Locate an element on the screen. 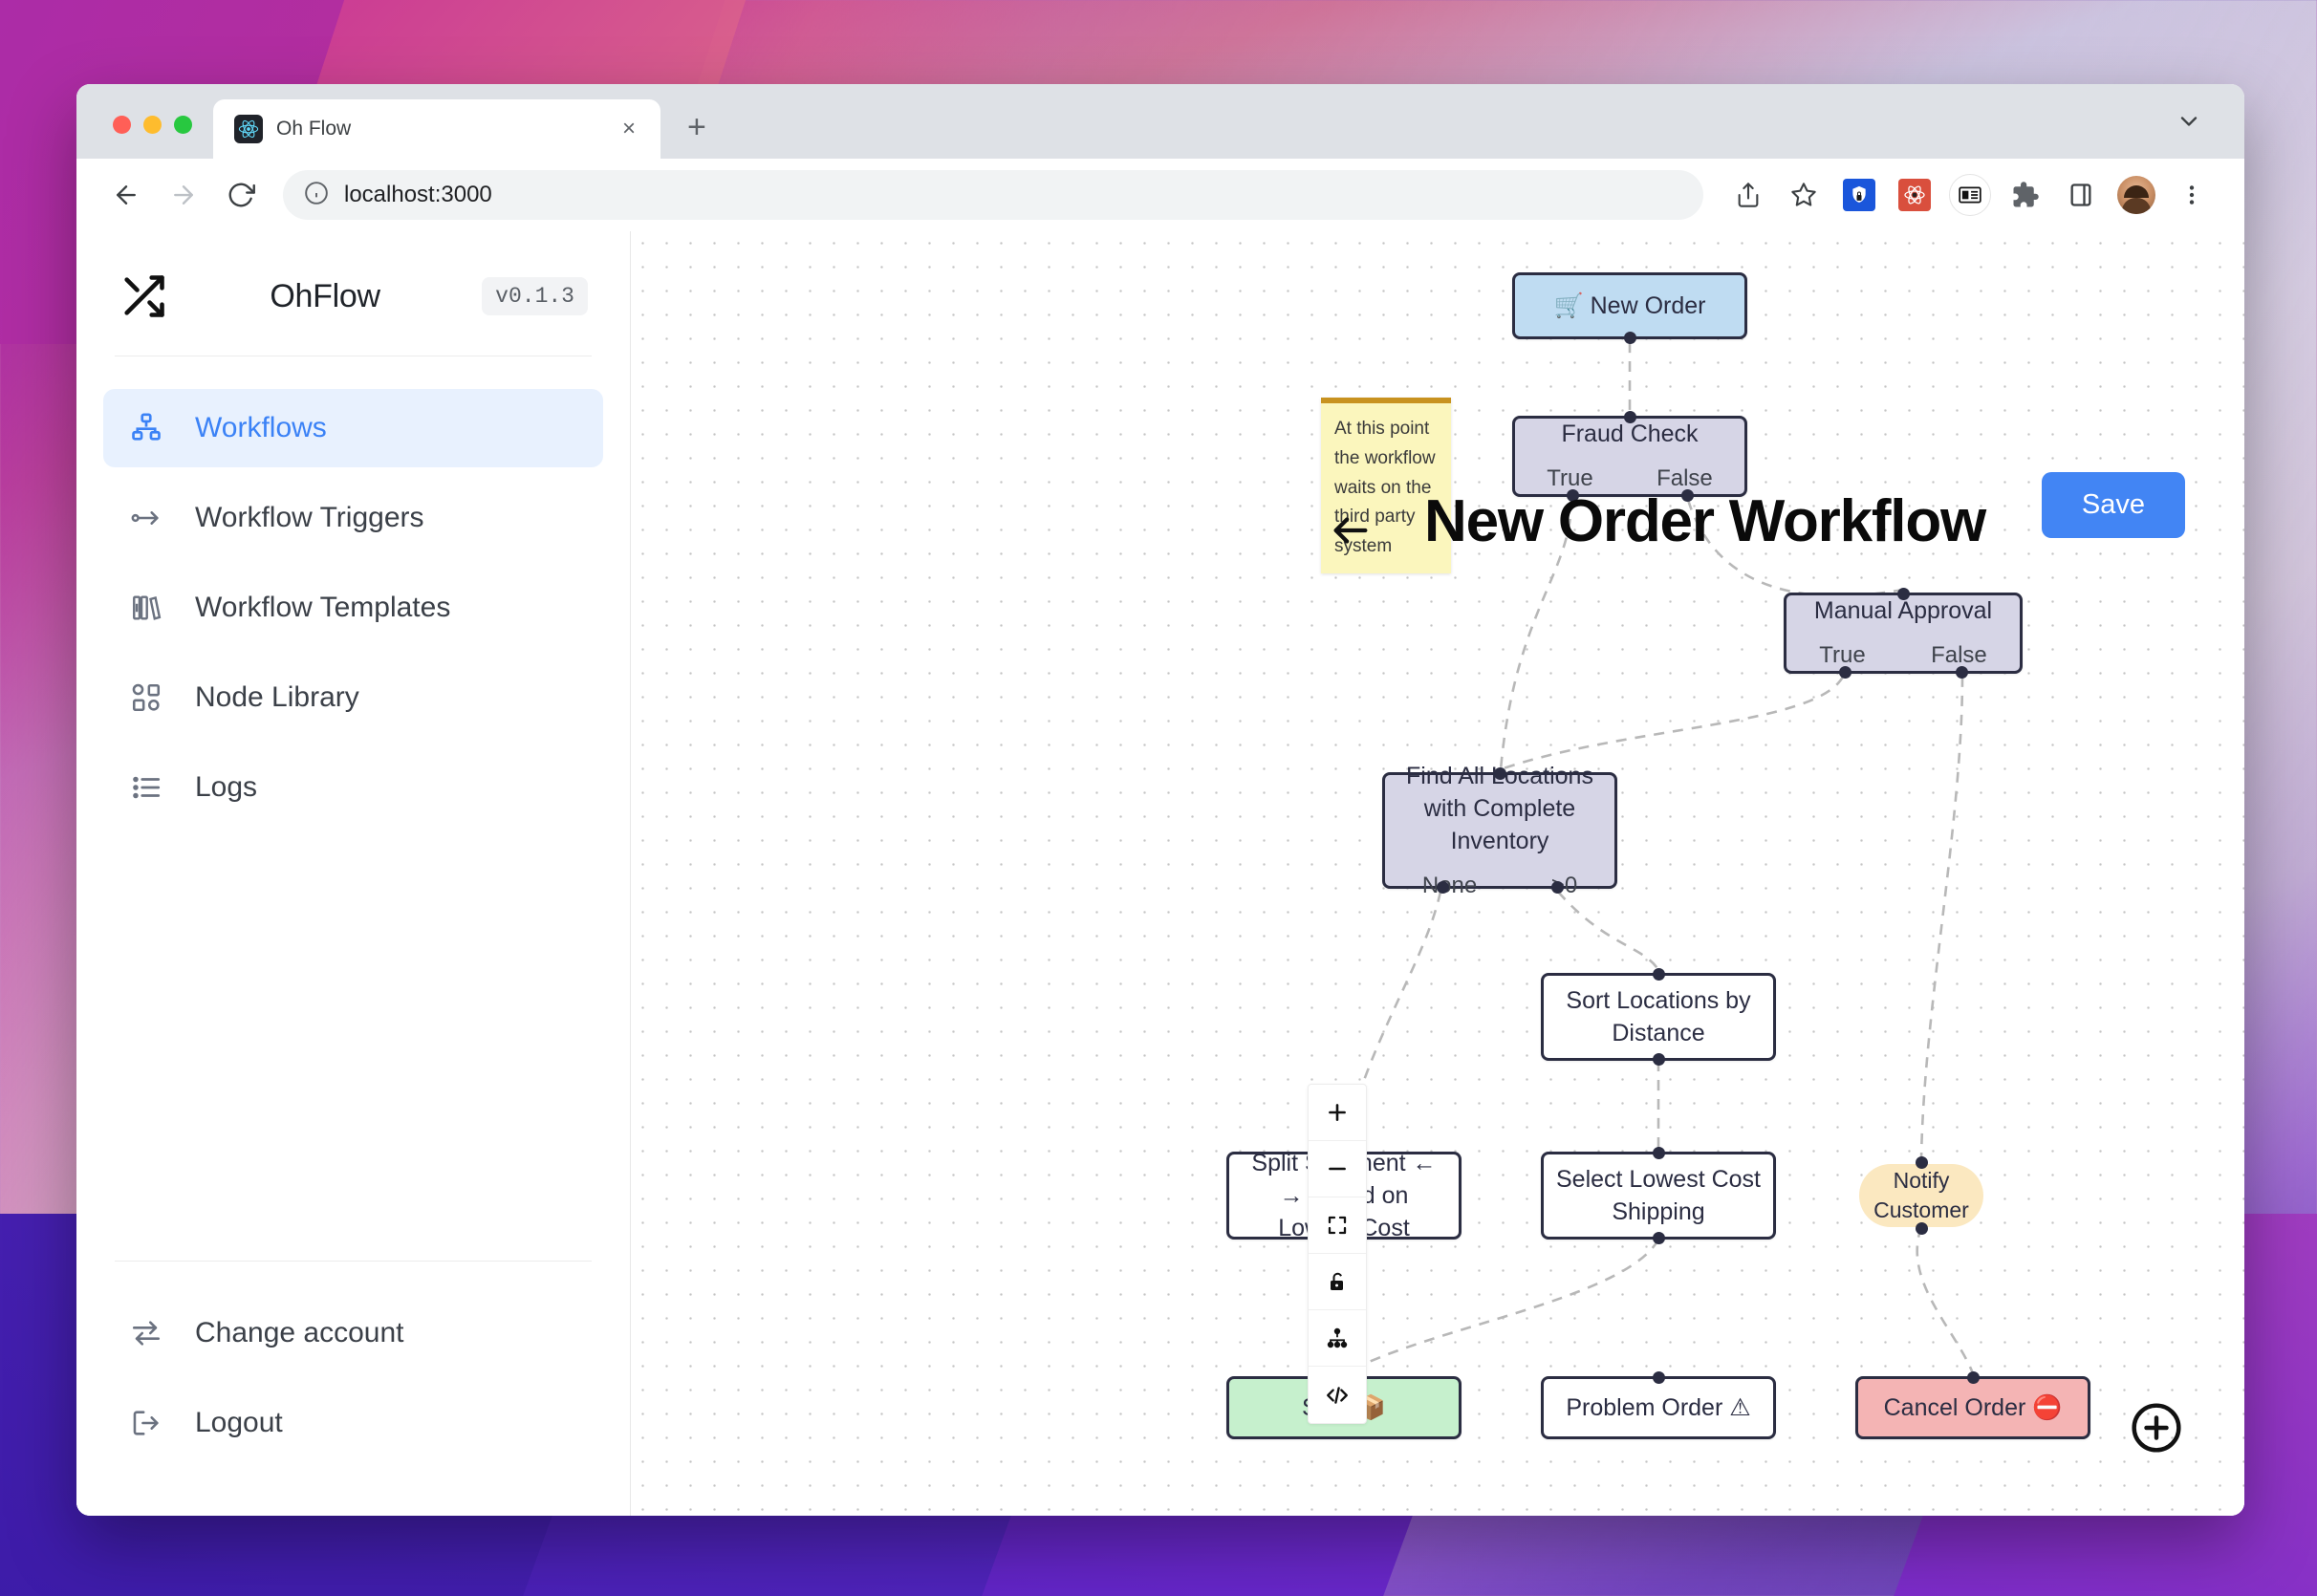 Image resolution: width=2317 pixels, height=1596 pixels. workflow-node-new-order: 🛒 New Order is located at coordinates (1630, 308).